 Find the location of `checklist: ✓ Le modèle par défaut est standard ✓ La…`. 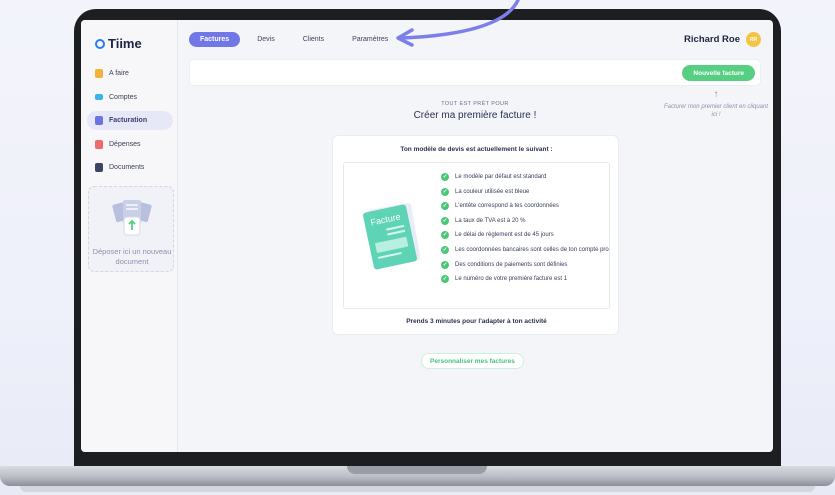

checklist: ✓ Le modèle par défaut est standard ✓ La… is located at coordinates (525, 231).